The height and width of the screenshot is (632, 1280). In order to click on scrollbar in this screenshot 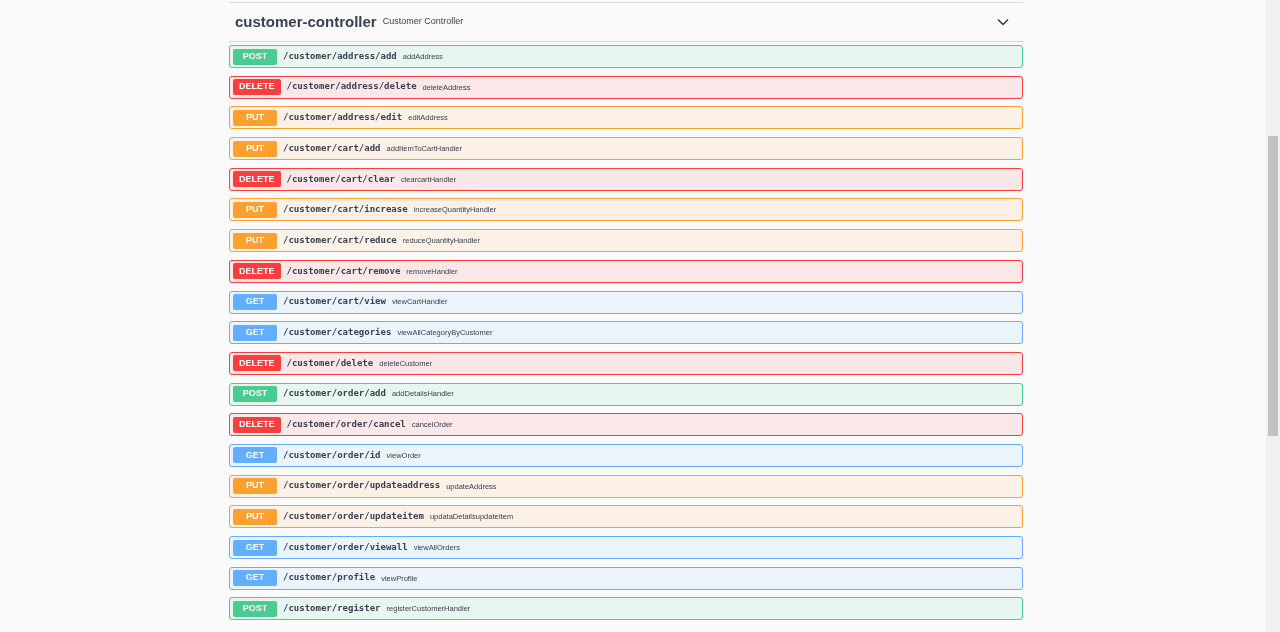, I will do `click(1273, 316)`.